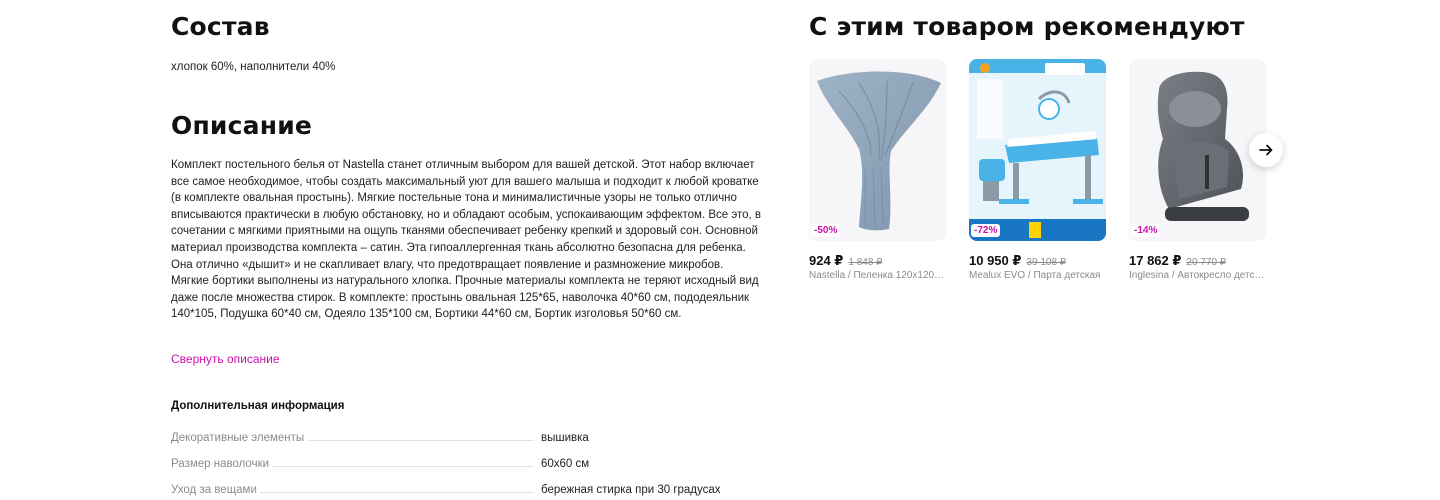 The height and width of the screenshot is (500, 1440). I want to click on car-seat-image, so click(1203, 146).